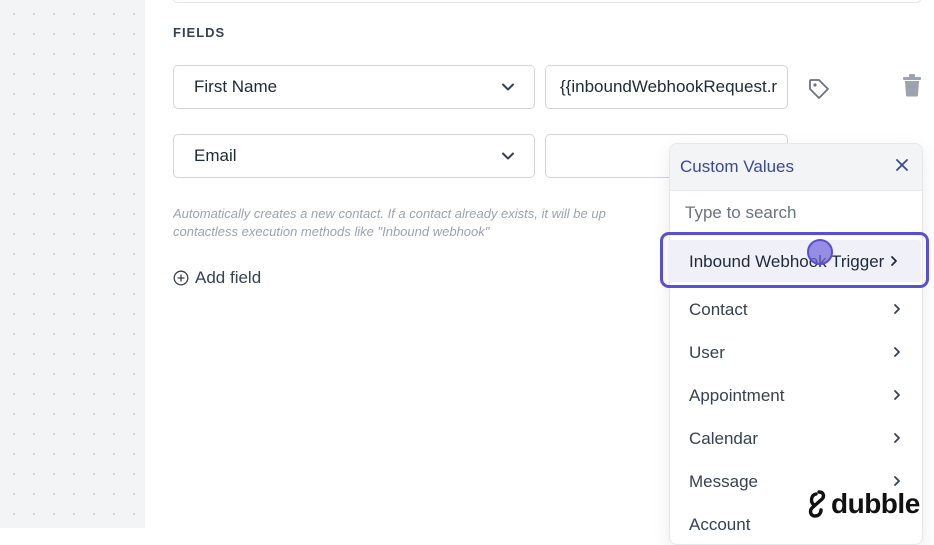 This screenshot has width=934, height=545. What do you see at coordinates (819, 89) in the screenshot?
I see `tag-icon` at bounding box center [819, 89].